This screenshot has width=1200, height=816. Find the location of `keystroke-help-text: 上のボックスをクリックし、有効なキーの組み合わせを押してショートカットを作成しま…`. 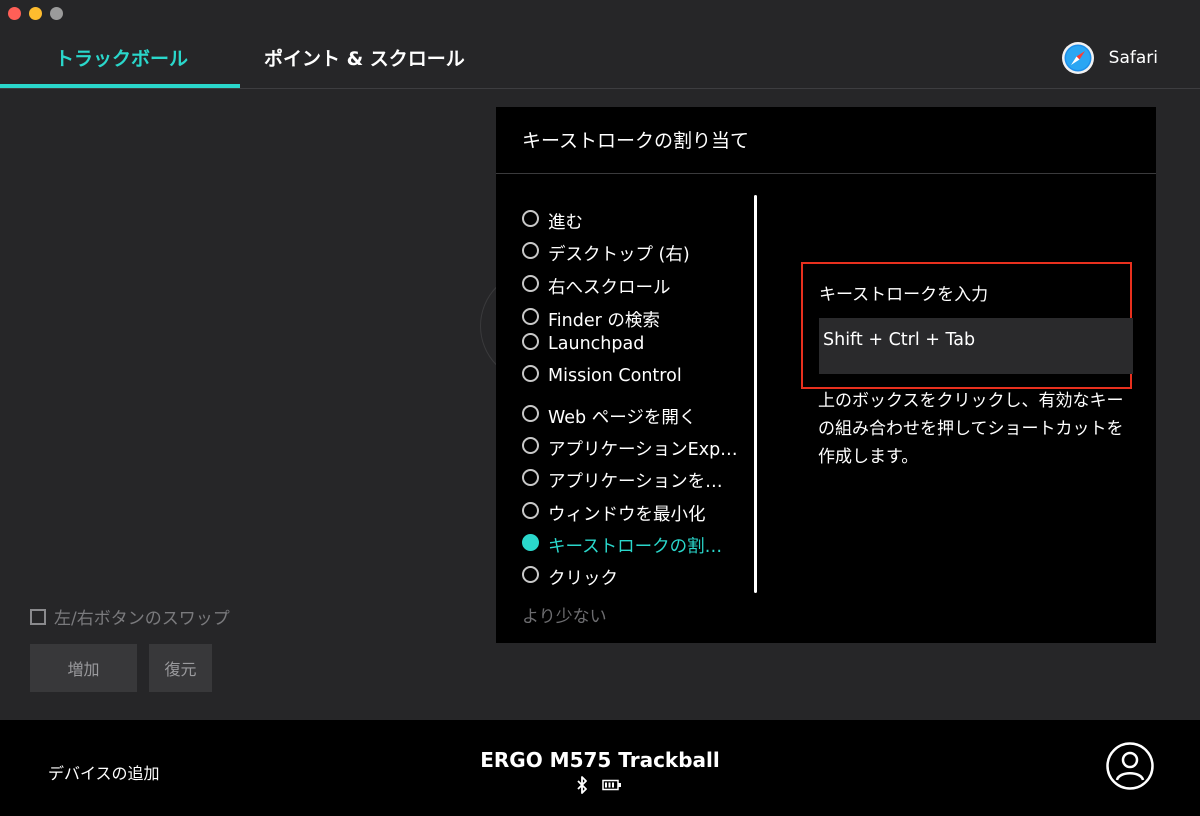

keystroke-help-text: 上のボックスをクリックし、有効なキーの組み合わせを押してショートカットを作成しま… is located at coordinates (971, 429).